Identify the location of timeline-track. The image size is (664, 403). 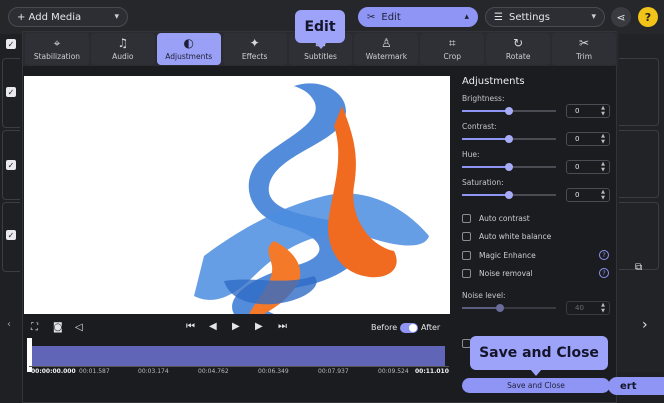
(237, 356).